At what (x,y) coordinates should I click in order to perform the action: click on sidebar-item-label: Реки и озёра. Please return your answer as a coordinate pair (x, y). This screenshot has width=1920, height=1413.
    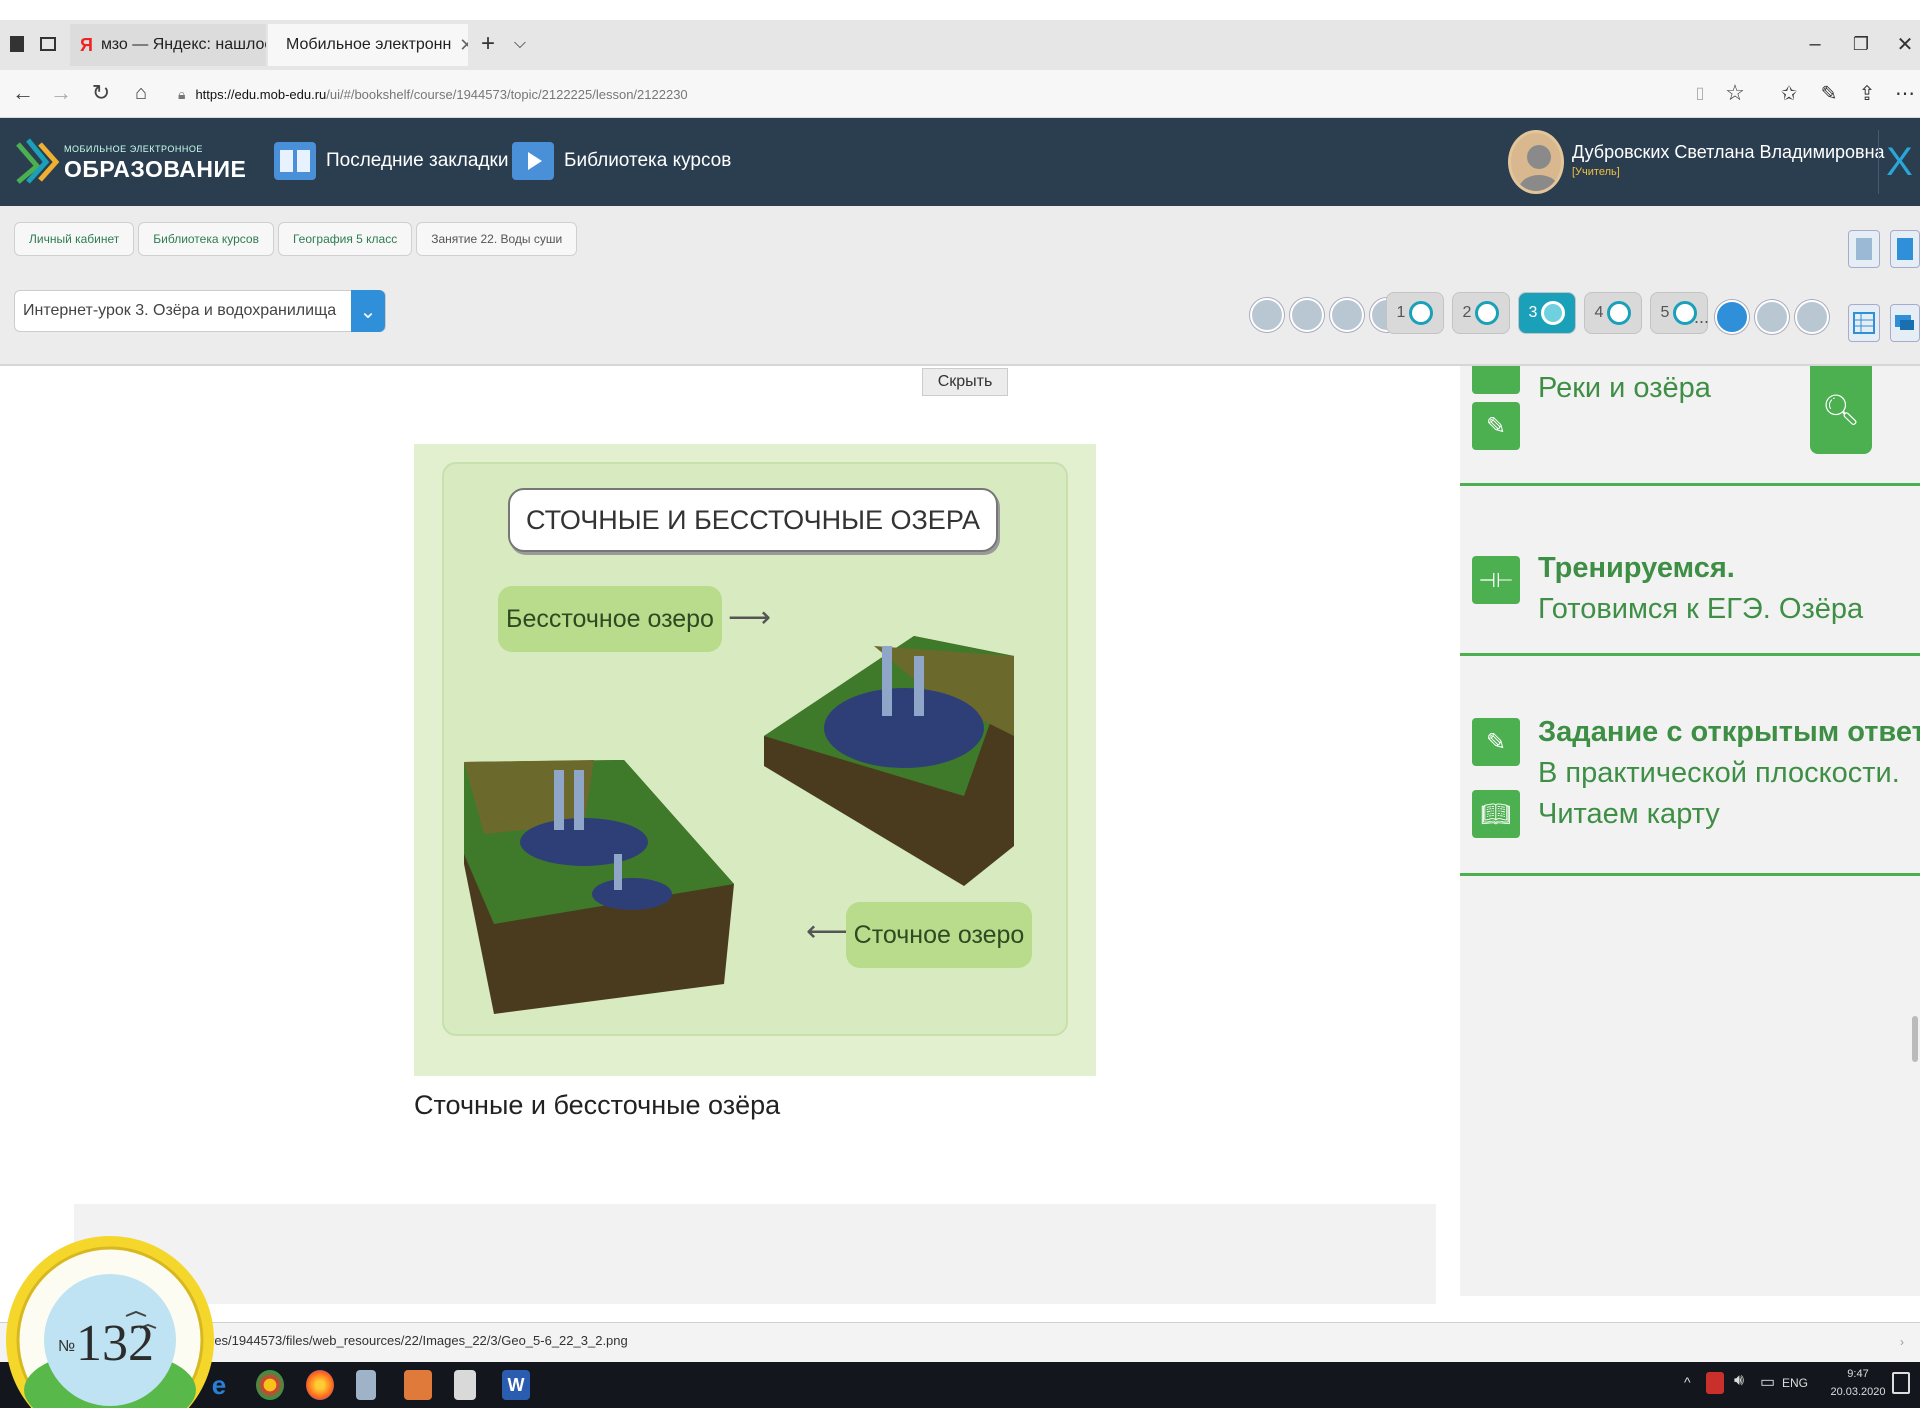
    Looking at the image, I should click on (1624, 388).